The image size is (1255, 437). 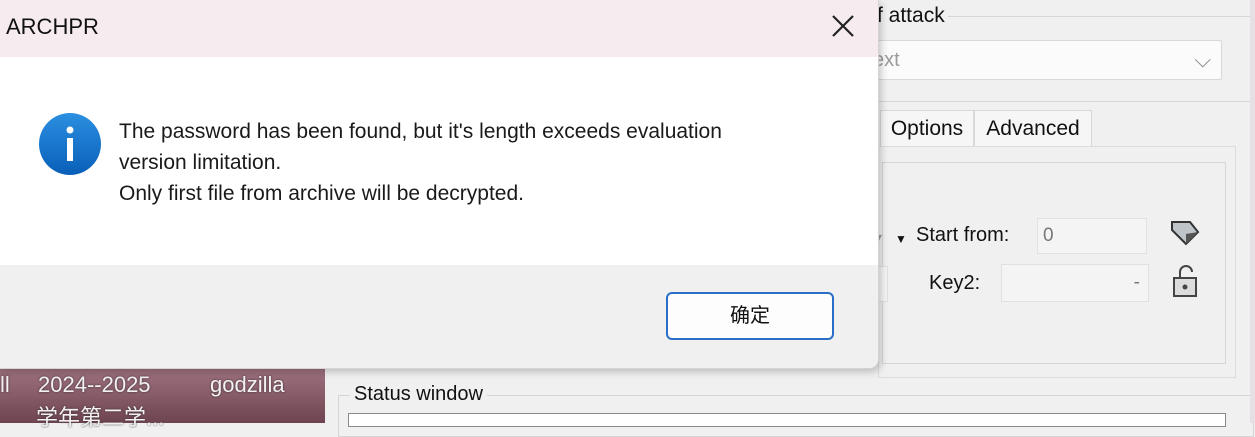 What do you see at coordinates (1185, 233) in the screenshot?
I see `eraser-icon` at bounding box center [1185, 233].